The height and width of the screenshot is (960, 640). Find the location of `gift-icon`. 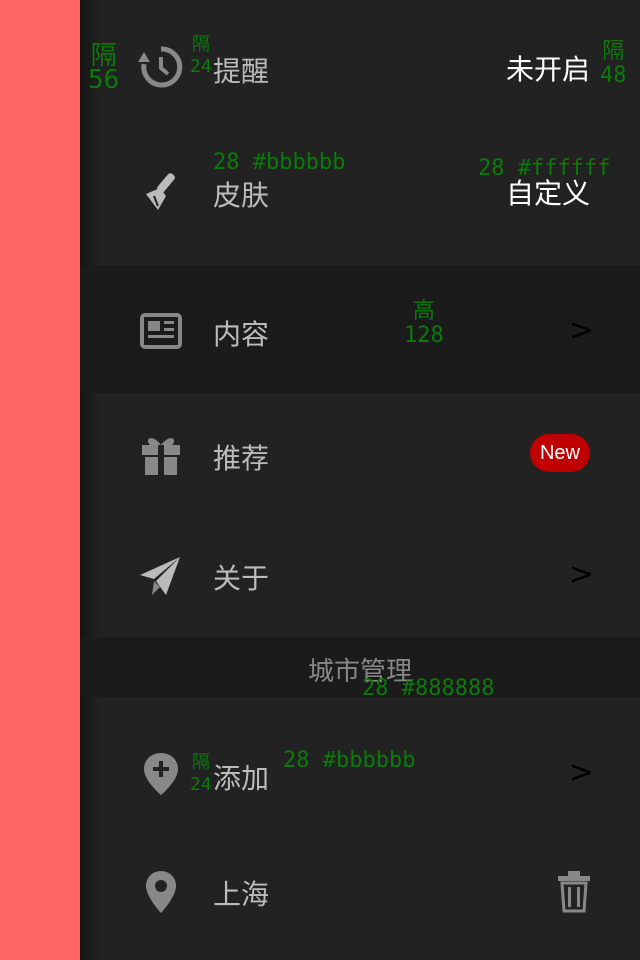

gift-icon is located at coordinates (161, 454).